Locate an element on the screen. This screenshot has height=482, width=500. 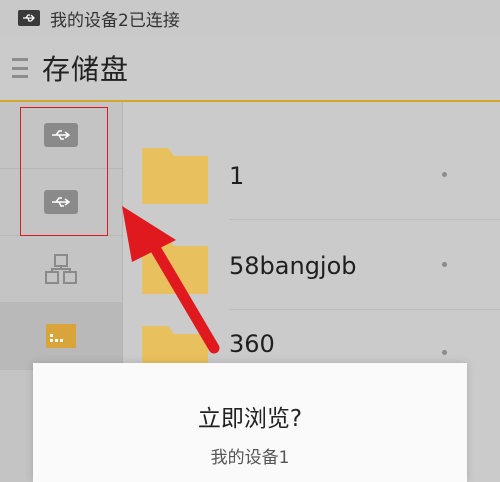
sd-card-icon is located at coordinates (61, 336).